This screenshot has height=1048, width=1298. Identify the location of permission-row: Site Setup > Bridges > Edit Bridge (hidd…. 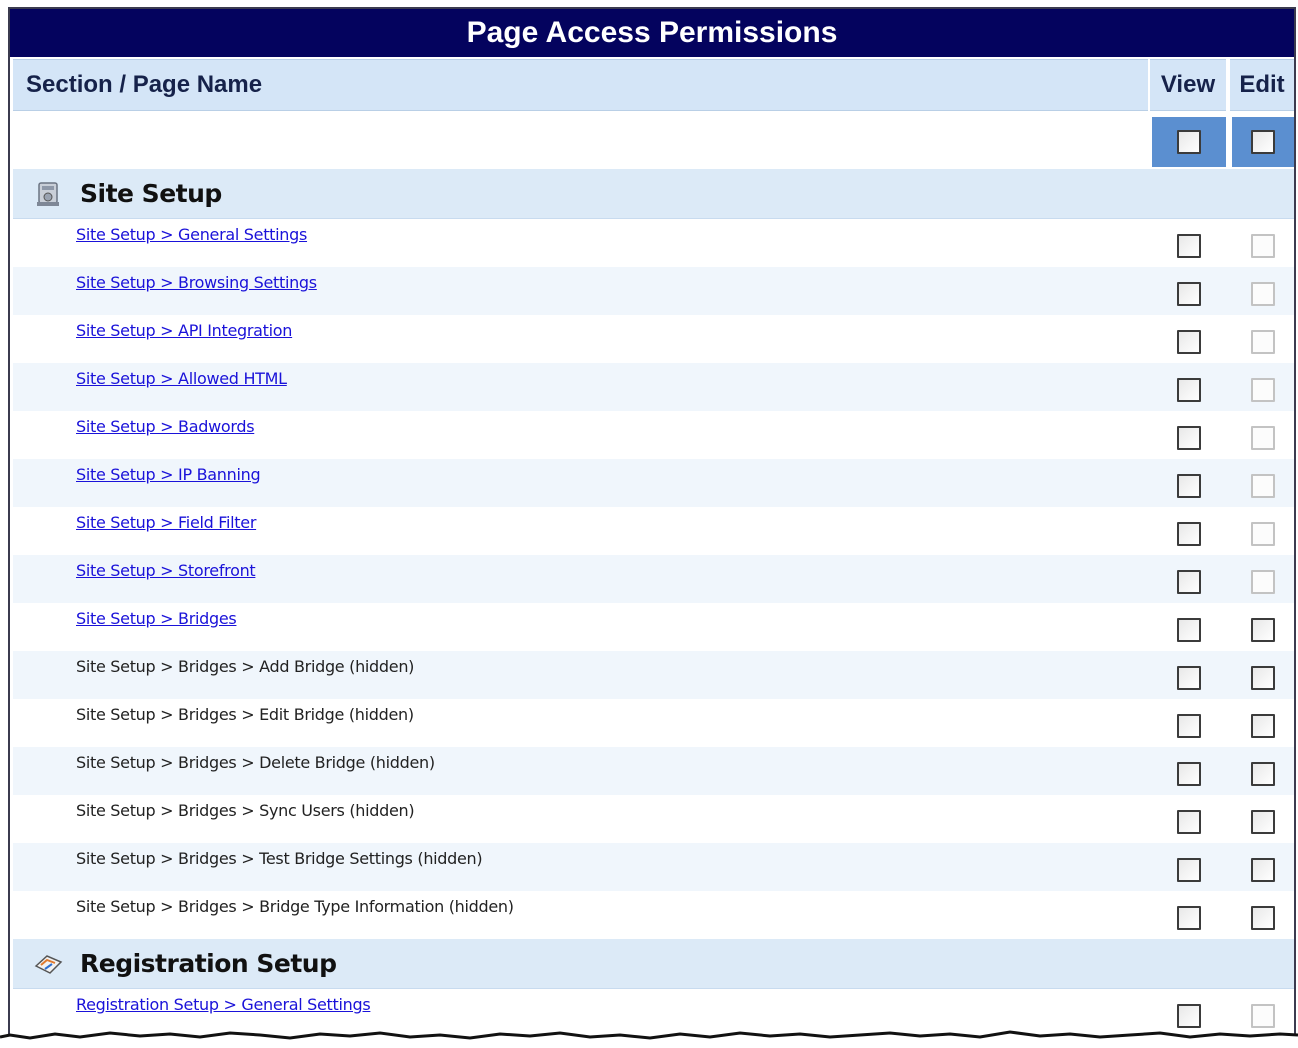
(653, 723).